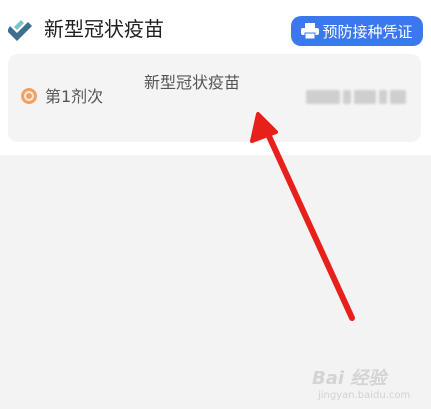 The width and height of the screenshot is (431, 409). I want to click on watermark-url: jingyan.baidu.com, so click(364, 395).